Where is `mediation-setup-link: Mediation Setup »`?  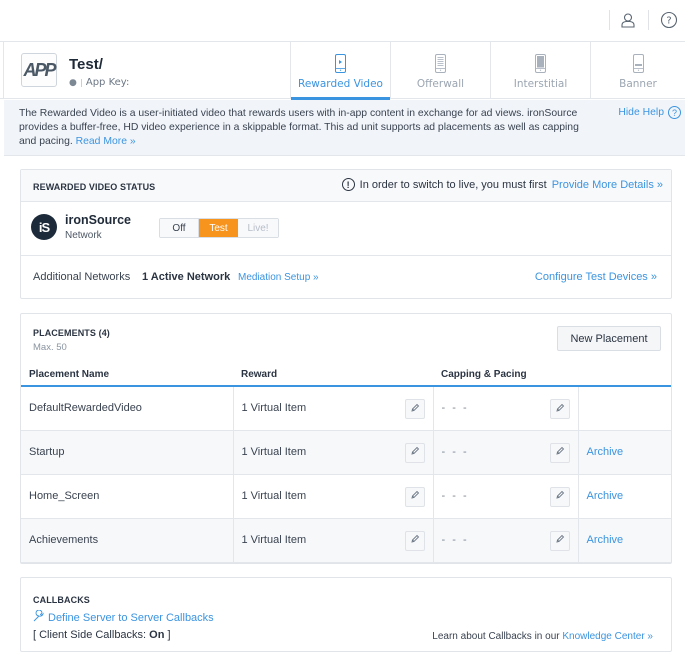 mediation-setup-link: Mediation Setup » is located at coordinates (278, 277).